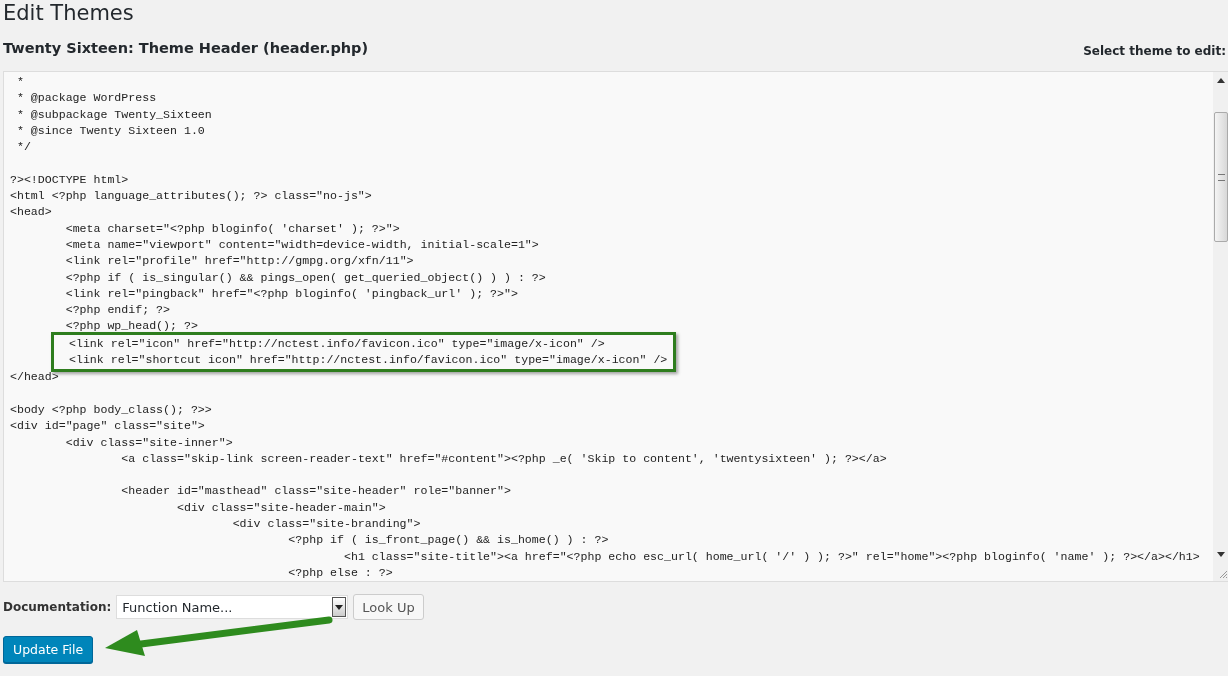  Describe the element at coordinates (503, 458) in the screenshot. I see `code-line: <a class="skip-link screen-reader-text" href="#content"><?php _e( 'Skip to content', 'twentysixteen' ); ?></a>` at that location.